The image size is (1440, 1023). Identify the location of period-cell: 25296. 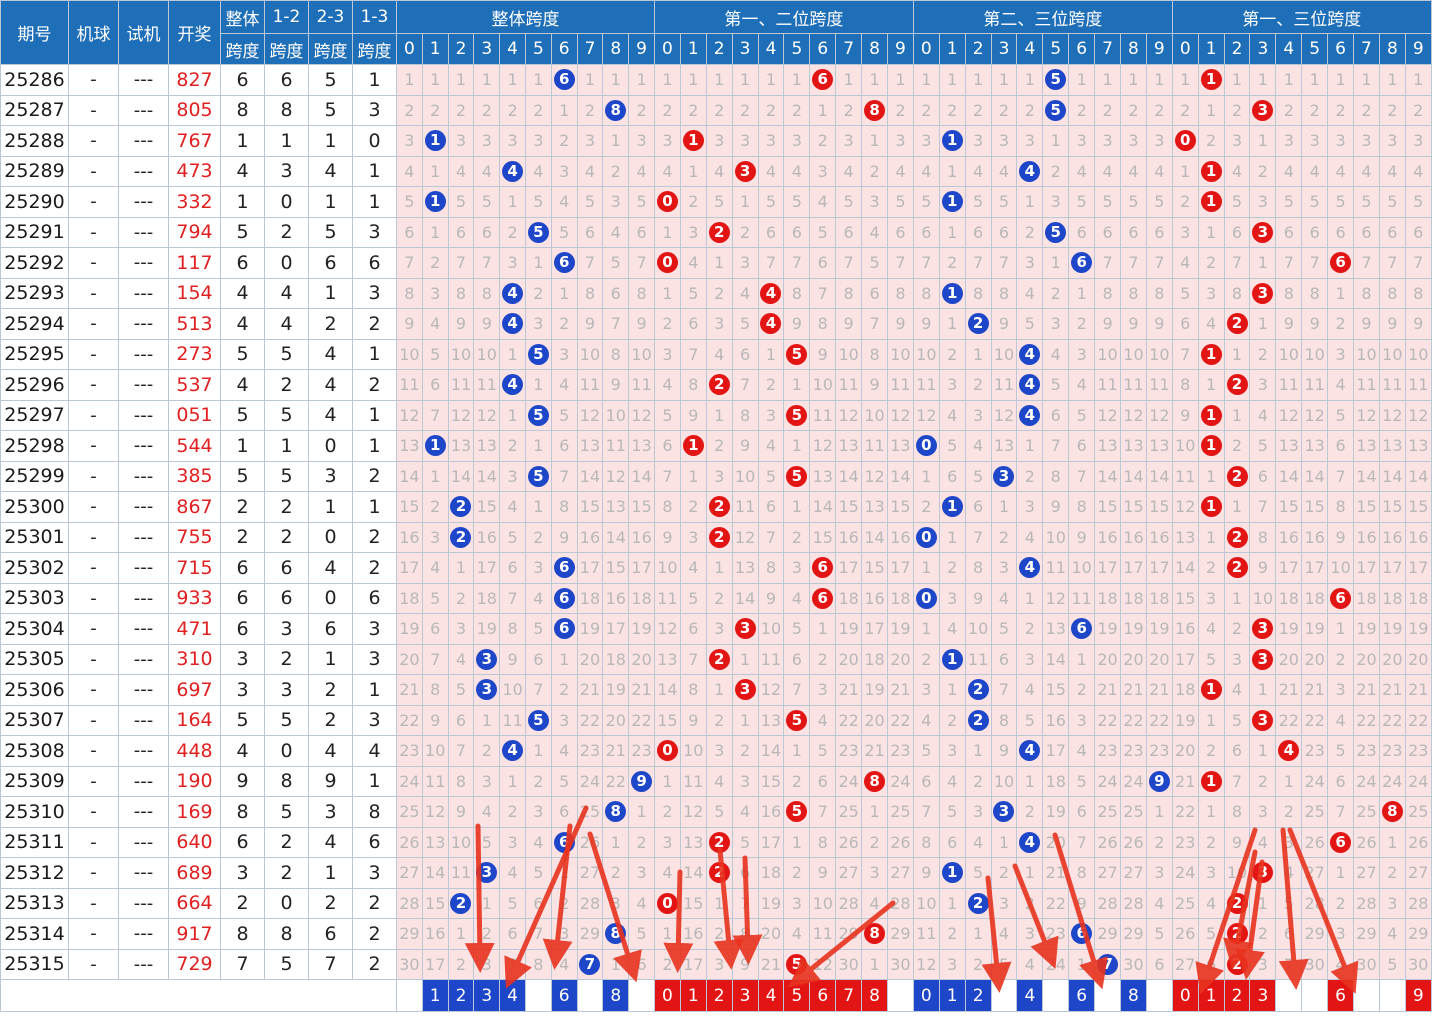
(34, 385).